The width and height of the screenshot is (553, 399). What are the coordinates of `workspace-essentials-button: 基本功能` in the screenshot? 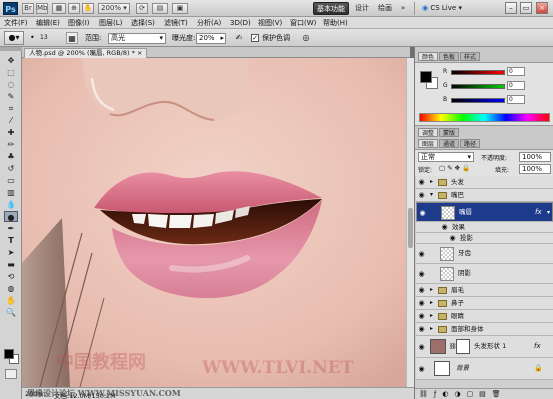 It's located at (331, 8).